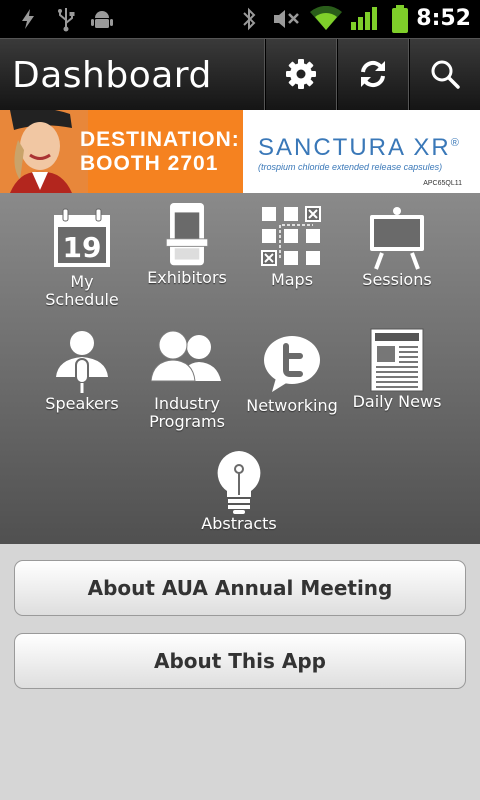 Image resolution: width=480 pixels, height=800 pixels. I want to click on status-bar: 8:52, so click(240, 19).